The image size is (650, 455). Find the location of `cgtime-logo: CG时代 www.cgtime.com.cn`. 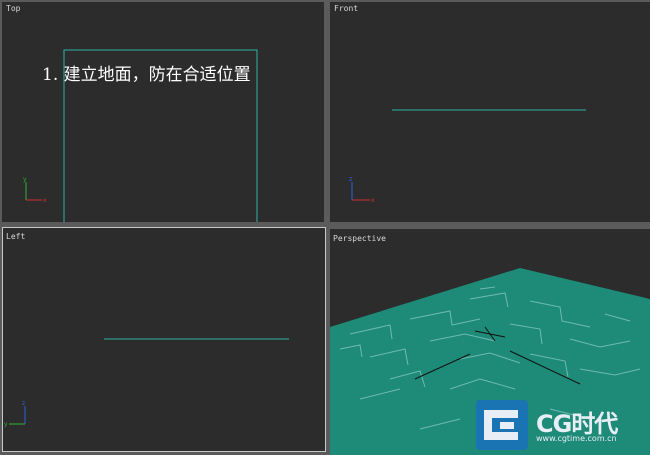

cgtime-logo: CG时代 www.cgtime.com.cn is located at coordinates (562, 426).